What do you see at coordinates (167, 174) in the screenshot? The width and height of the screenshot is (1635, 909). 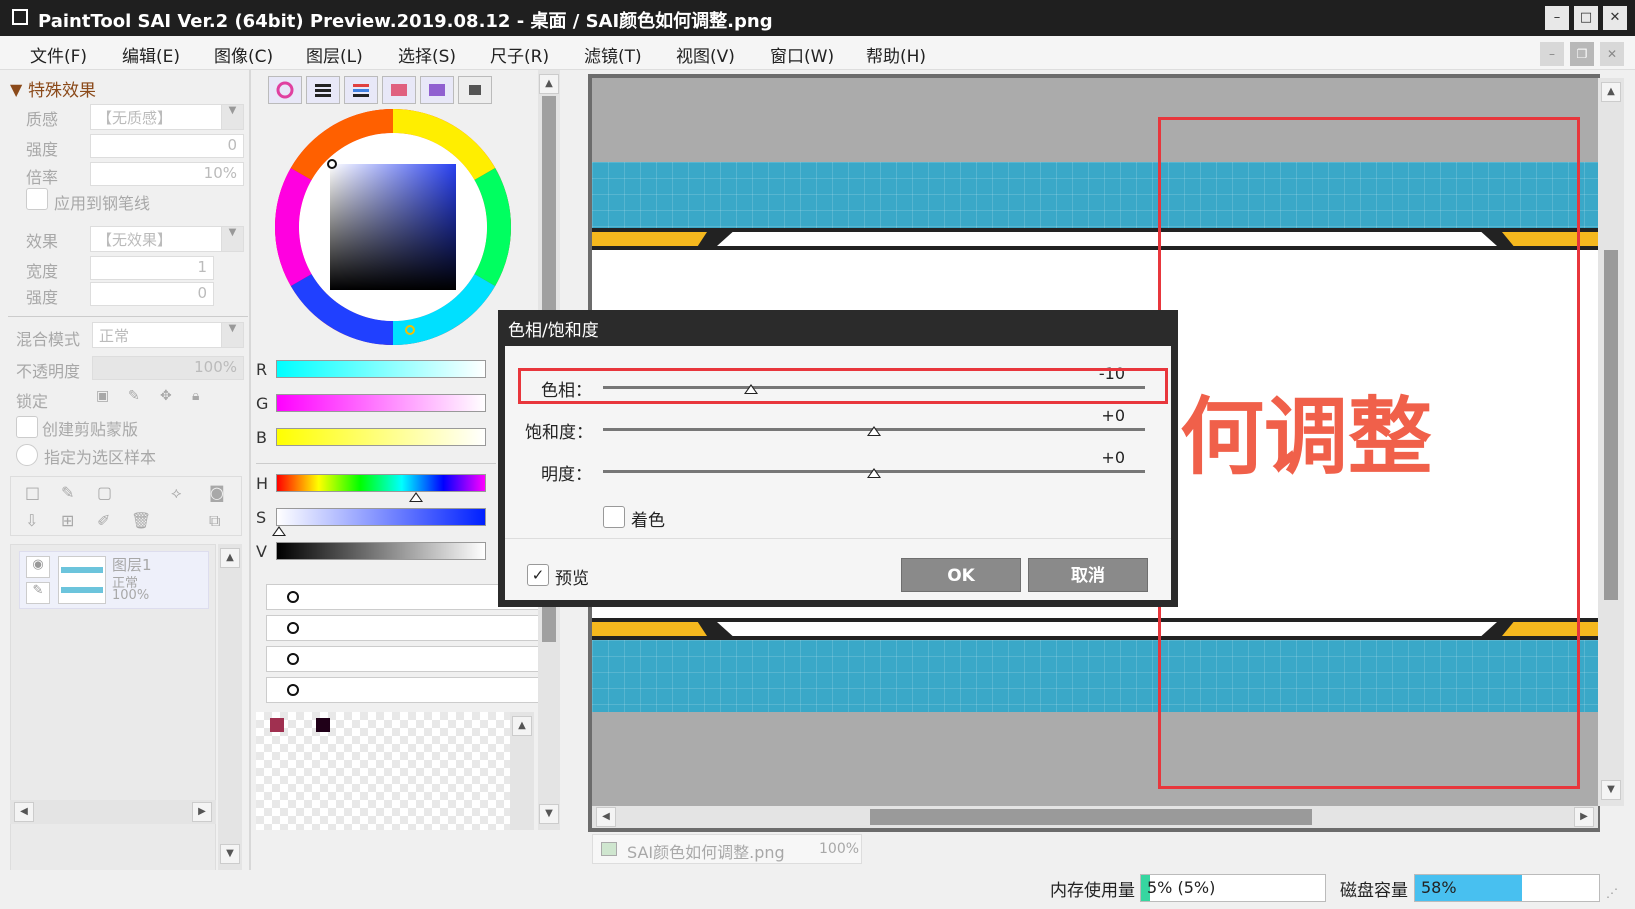 I see `scale-field: 10%` at bounding box center [167, 174].